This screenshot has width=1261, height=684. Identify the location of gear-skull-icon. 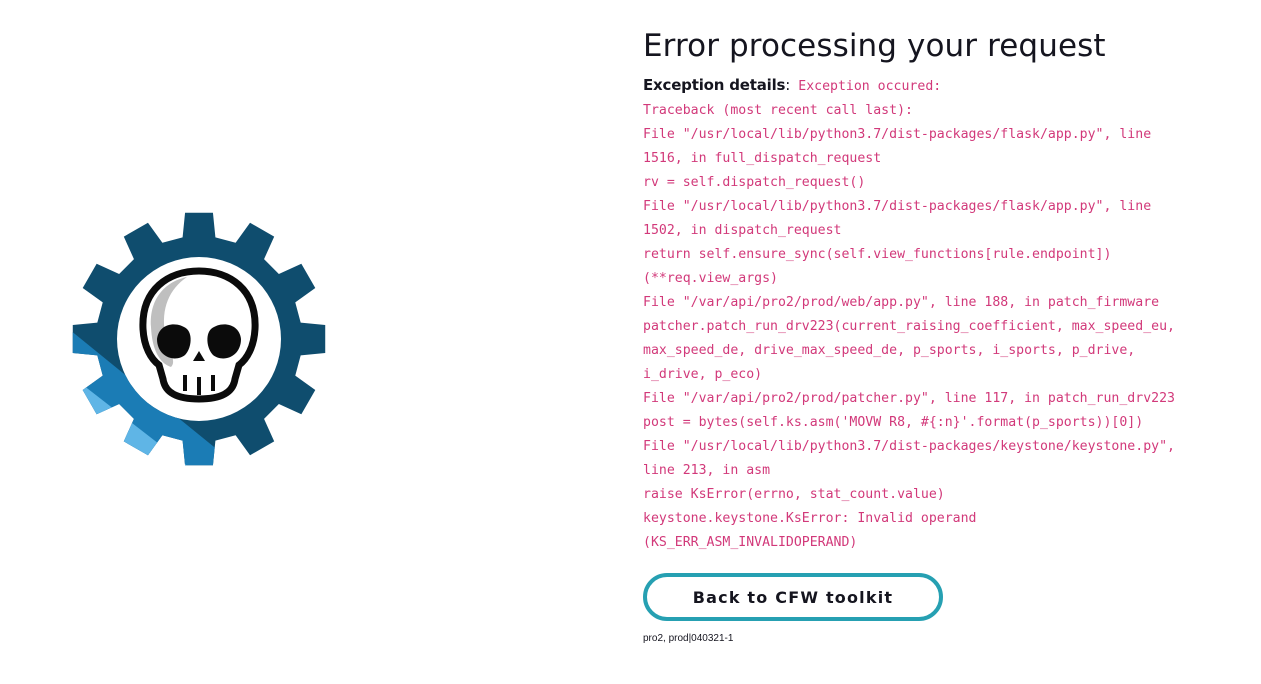
(199, 339).